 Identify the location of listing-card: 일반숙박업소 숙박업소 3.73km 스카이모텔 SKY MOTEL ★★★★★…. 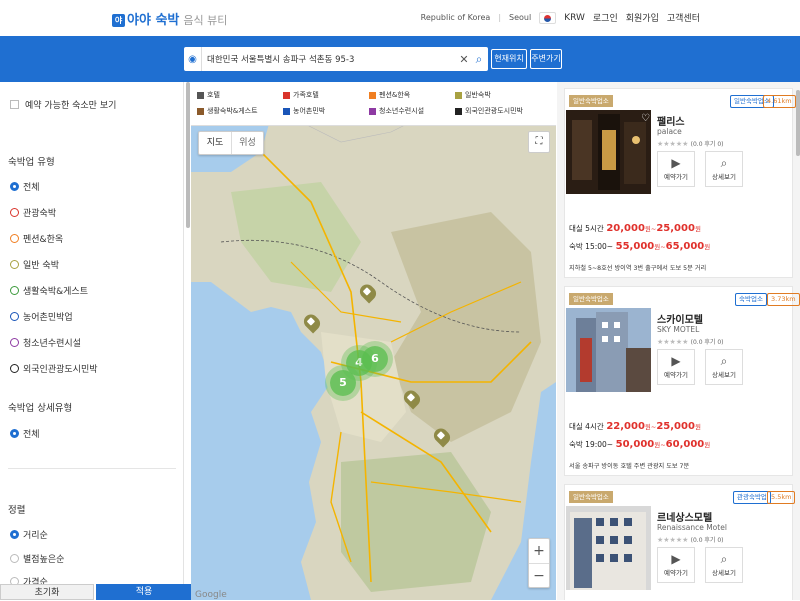
(682, 381).